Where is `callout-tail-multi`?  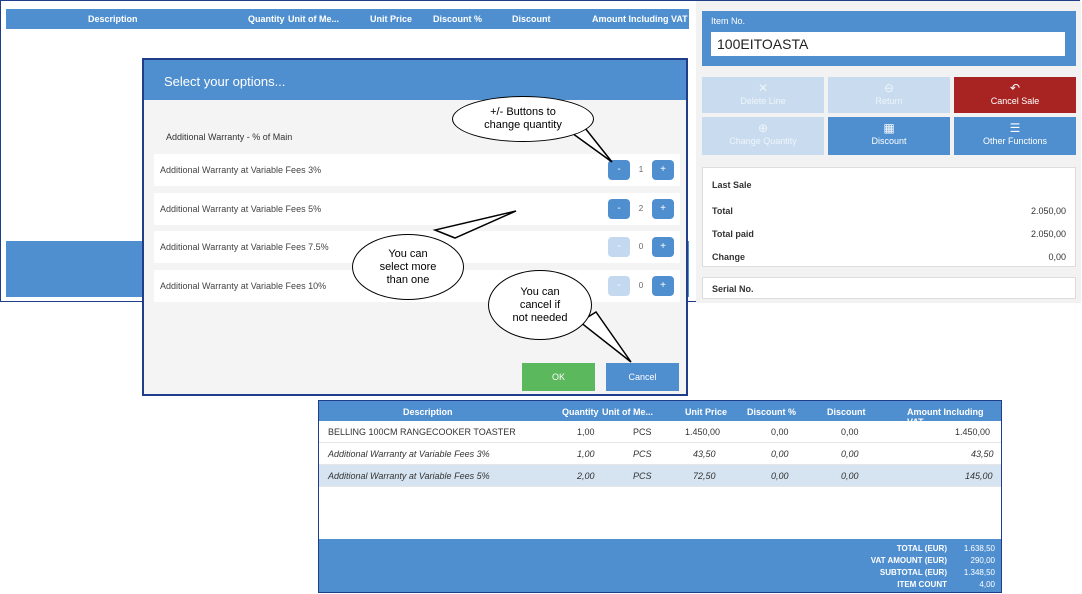 callout-tail-multi is located at coordinates (474, 224).